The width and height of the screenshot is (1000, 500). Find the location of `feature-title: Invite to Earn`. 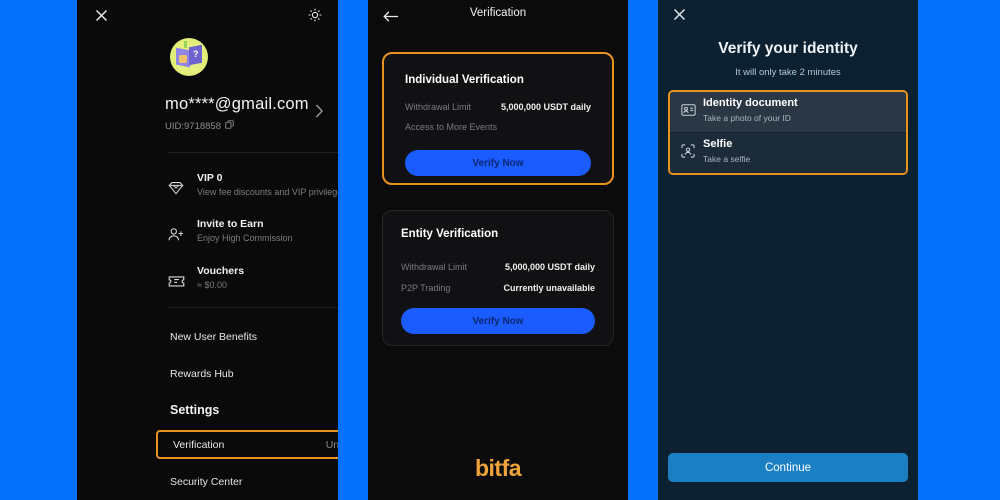

feature-title: Invite to Earn is located at coordinates (230, 224).